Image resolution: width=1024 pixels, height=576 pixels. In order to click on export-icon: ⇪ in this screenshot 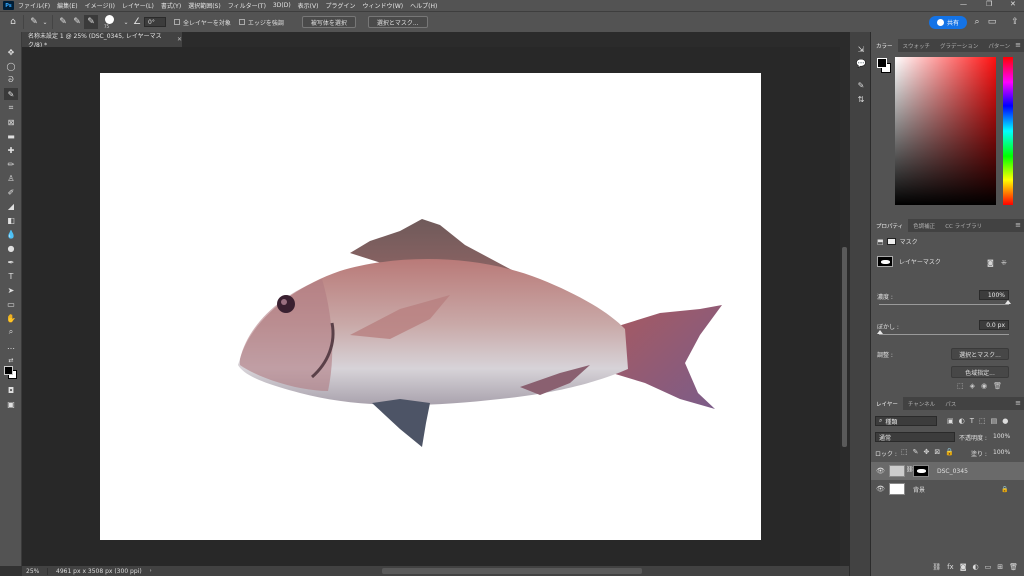, I will do `click(1015, 22)`.